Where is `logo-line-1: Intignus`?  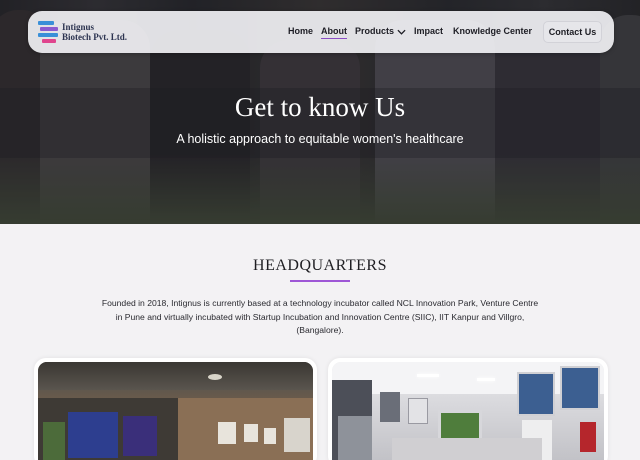 logo-line-1: Intignus is located at coordinates (78, 27).